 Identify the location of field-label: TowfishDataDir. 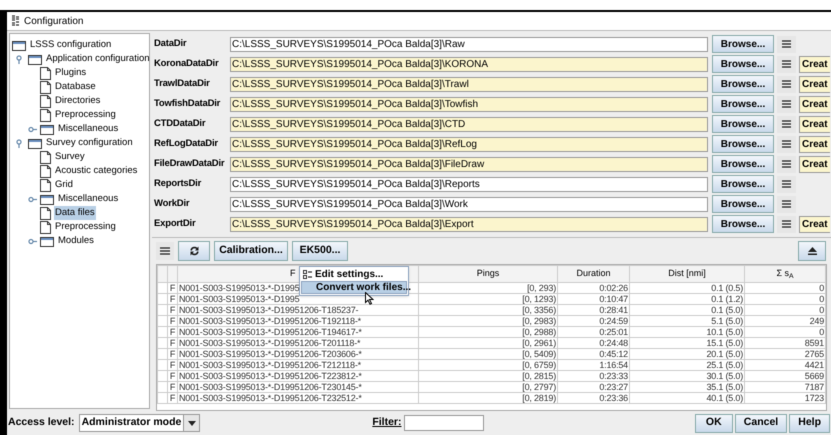
(188, 103).